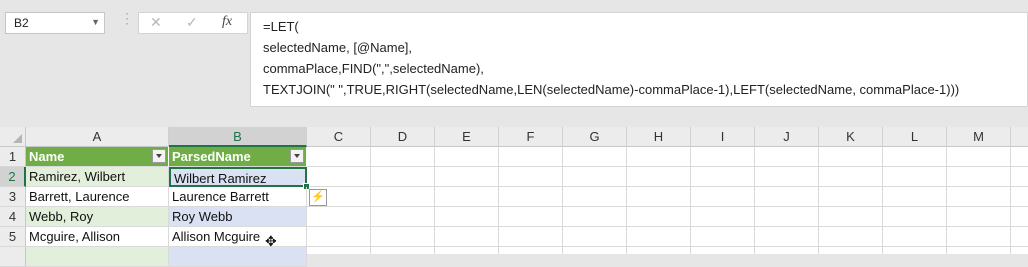 This screenshot has width=1028, height=267. I want to click on table-cell: Laurence Barrett, so click(238, 197).